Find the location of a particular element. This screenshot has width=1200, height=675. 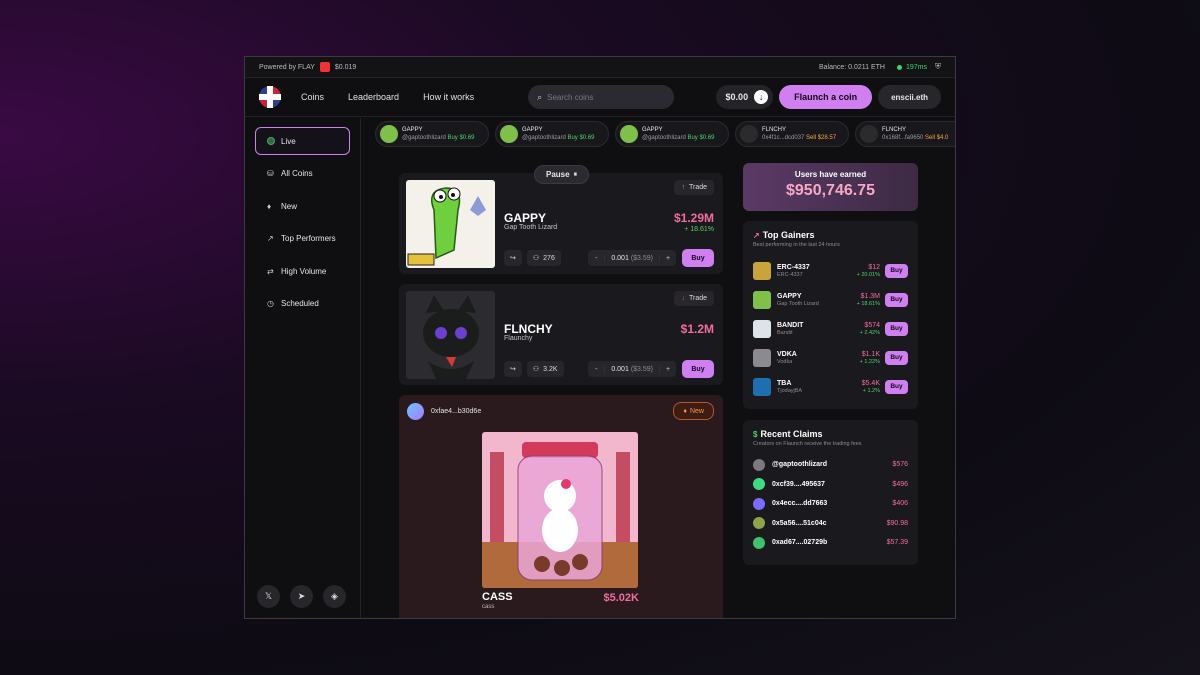

pause-button: Pause ⏸ is located at coordinates (562, 174).